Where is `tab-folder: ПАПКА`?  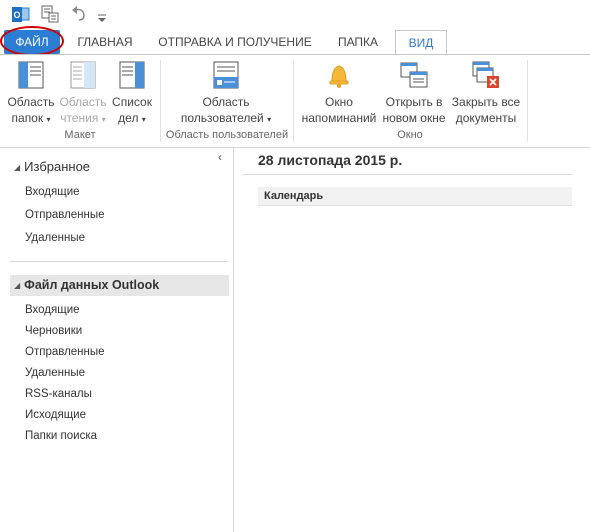
tab-folder: ПАПКА is located at coordinates (358, 42).